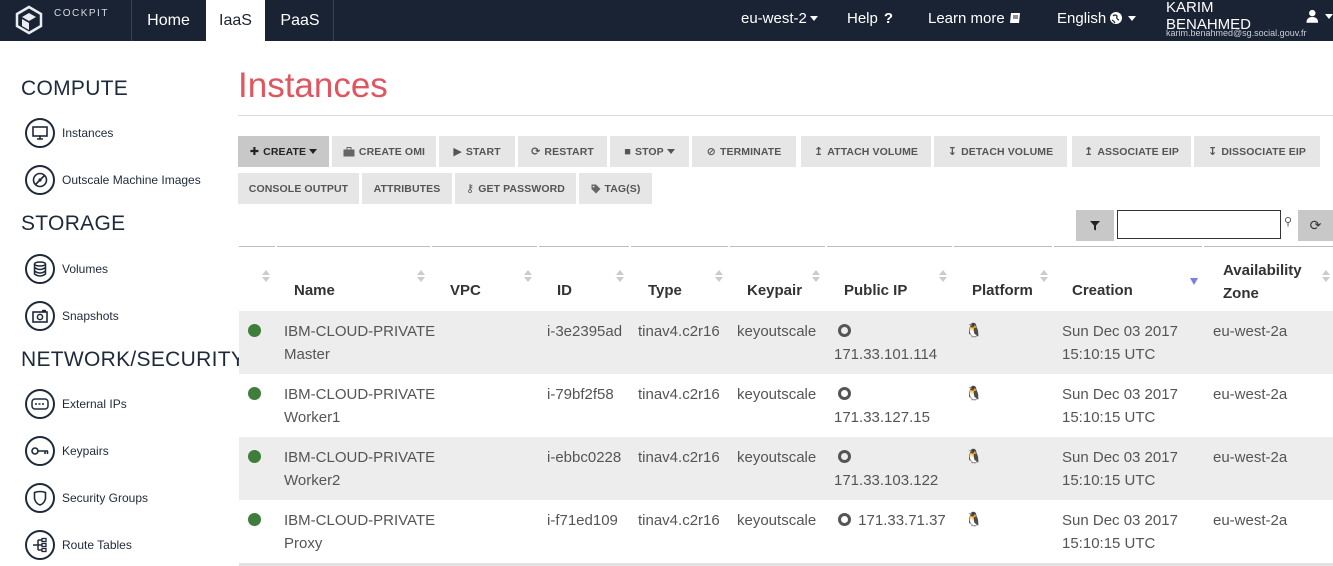 The width and height of the screenshot is (1333, 566). What do you see at coordinates (866, 151) in the screenshot?
I see `attach-volume-button: ↥ ATTACH VOLUME` at bounding box center [866, 151].